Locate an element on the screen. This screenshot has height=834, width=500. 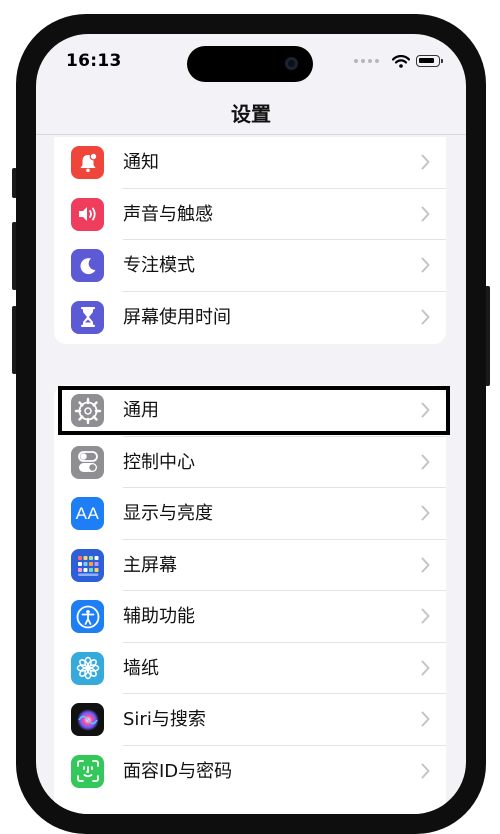
settings-row-label: Siri与搜索 is located at coordinates (164, 719).